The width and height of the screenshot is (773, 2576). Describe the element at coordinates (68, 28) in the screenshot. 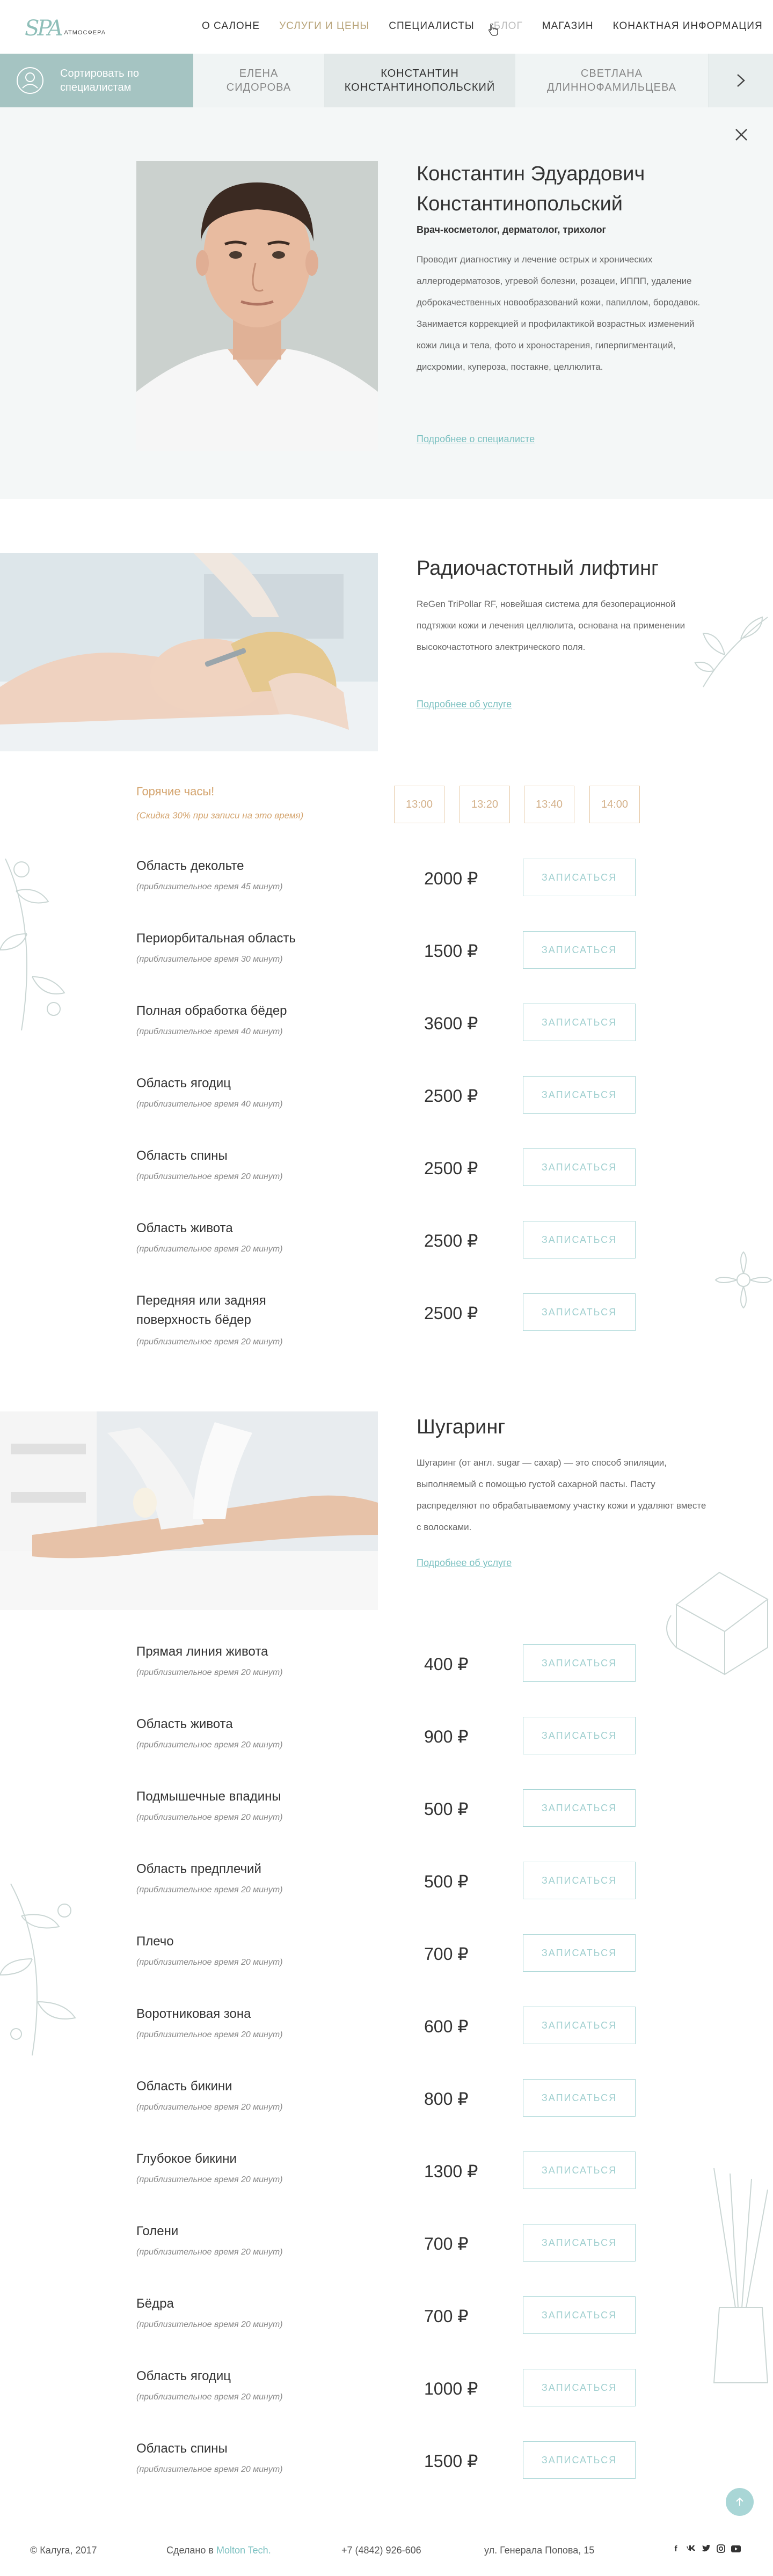

I see `logo: SPA АТМОСФЕРА` at that location.